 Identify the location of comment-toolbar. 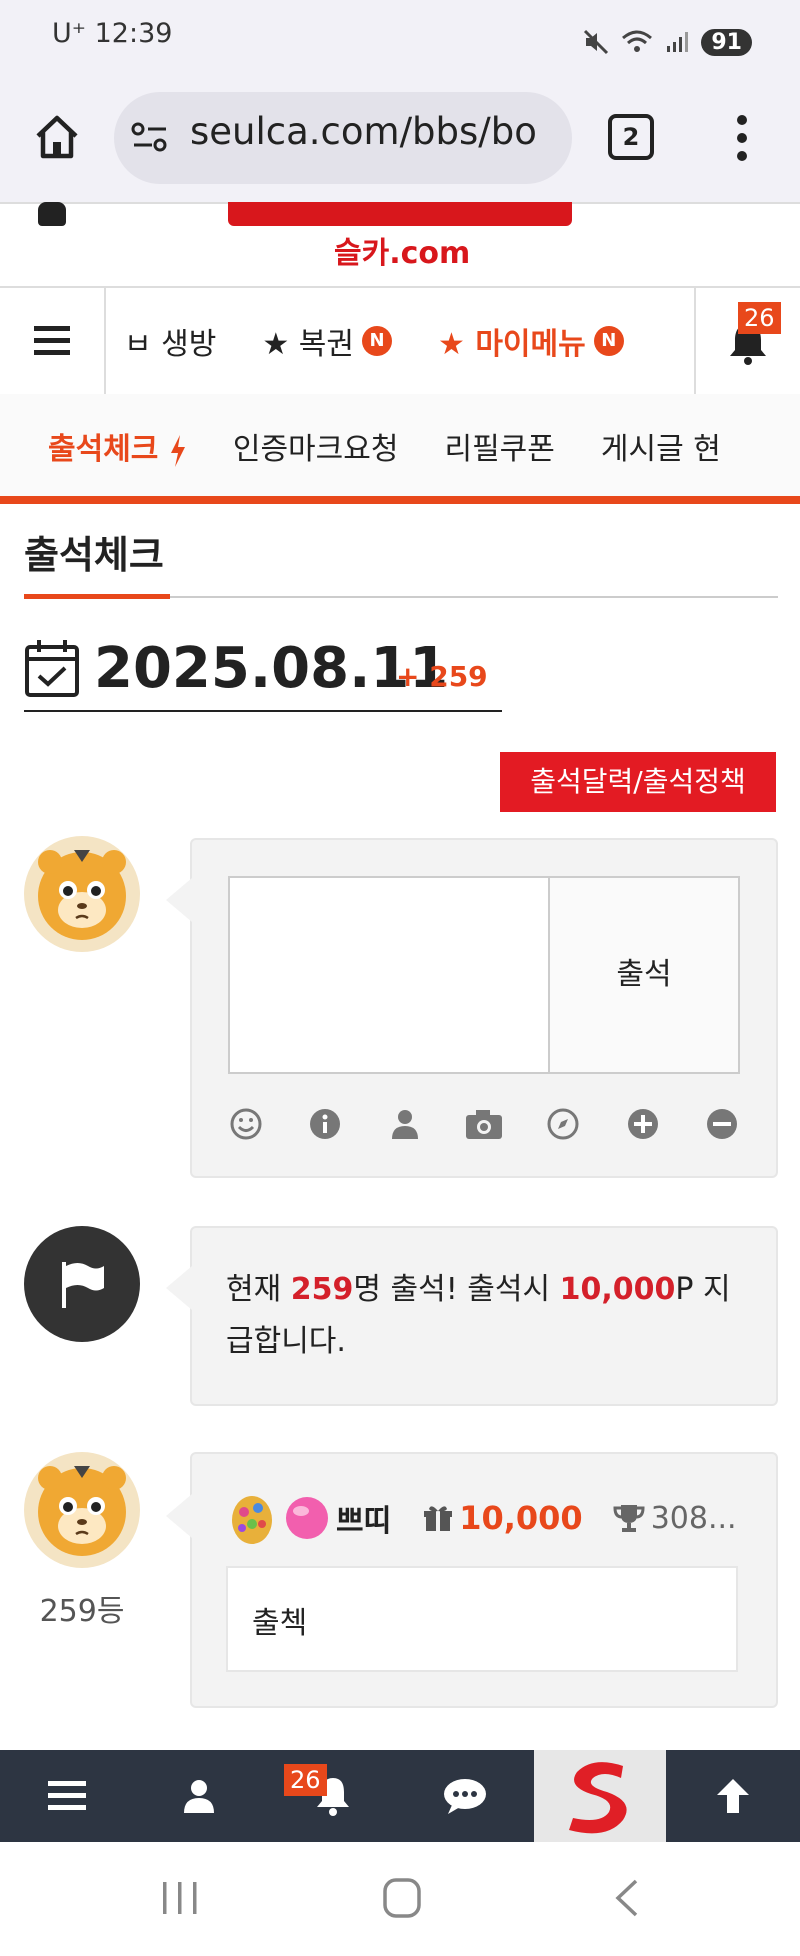
(484, 1126).